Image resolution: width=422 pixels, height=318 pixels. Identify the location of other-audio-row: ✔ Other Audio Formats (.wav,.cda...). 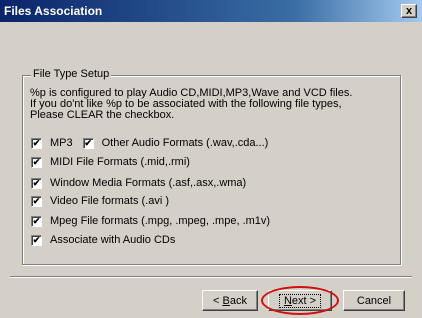
(175, 143).